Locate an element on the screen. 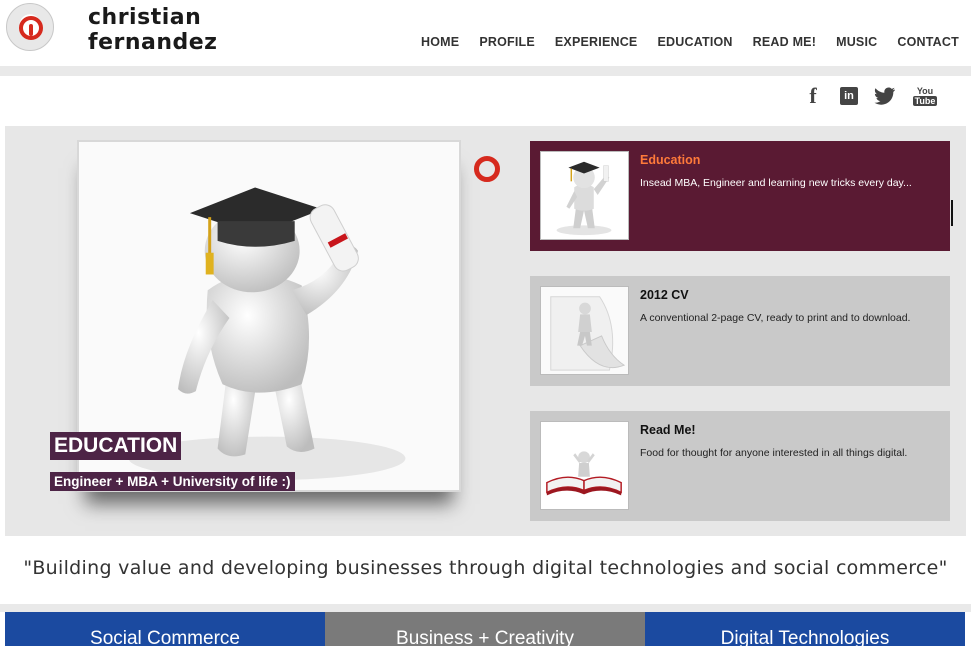 The height and width of the screenshot is (646, 971). logo-dot is located at coordinates (31, 30).